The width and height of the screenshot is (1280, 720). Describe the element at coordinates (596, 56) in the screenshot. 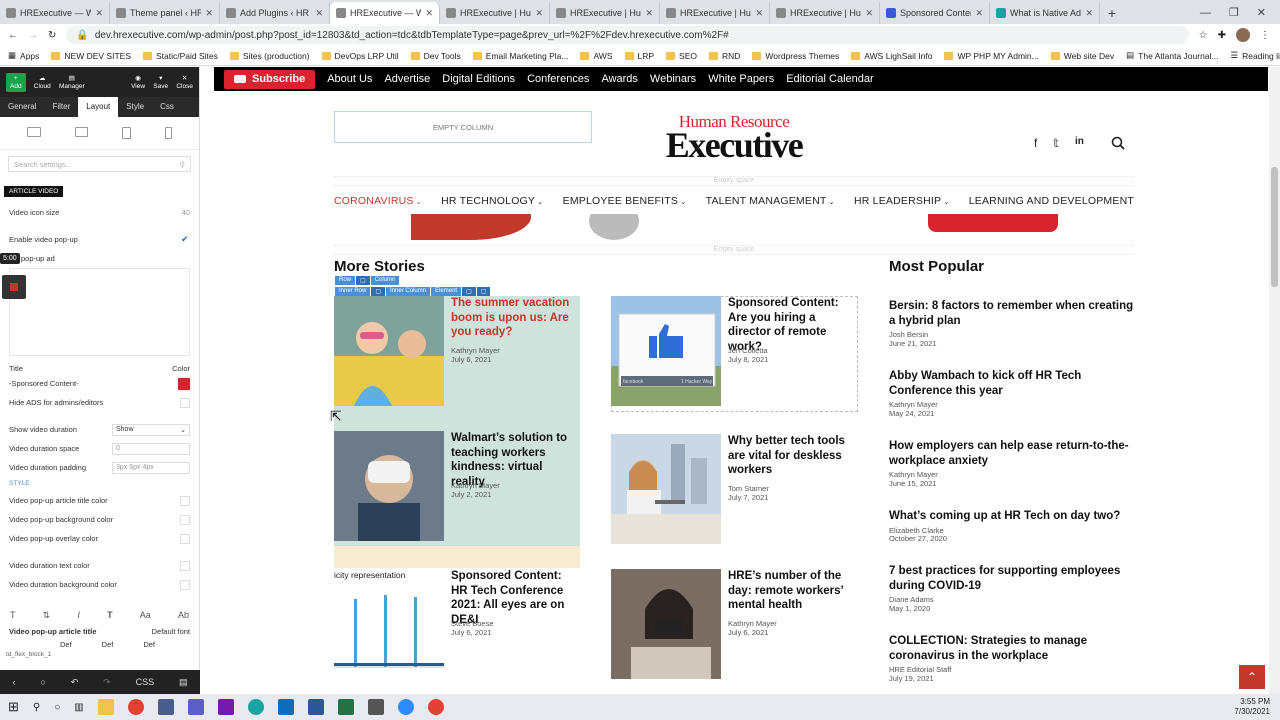

I see `bookmark-item: AWS` at that location.